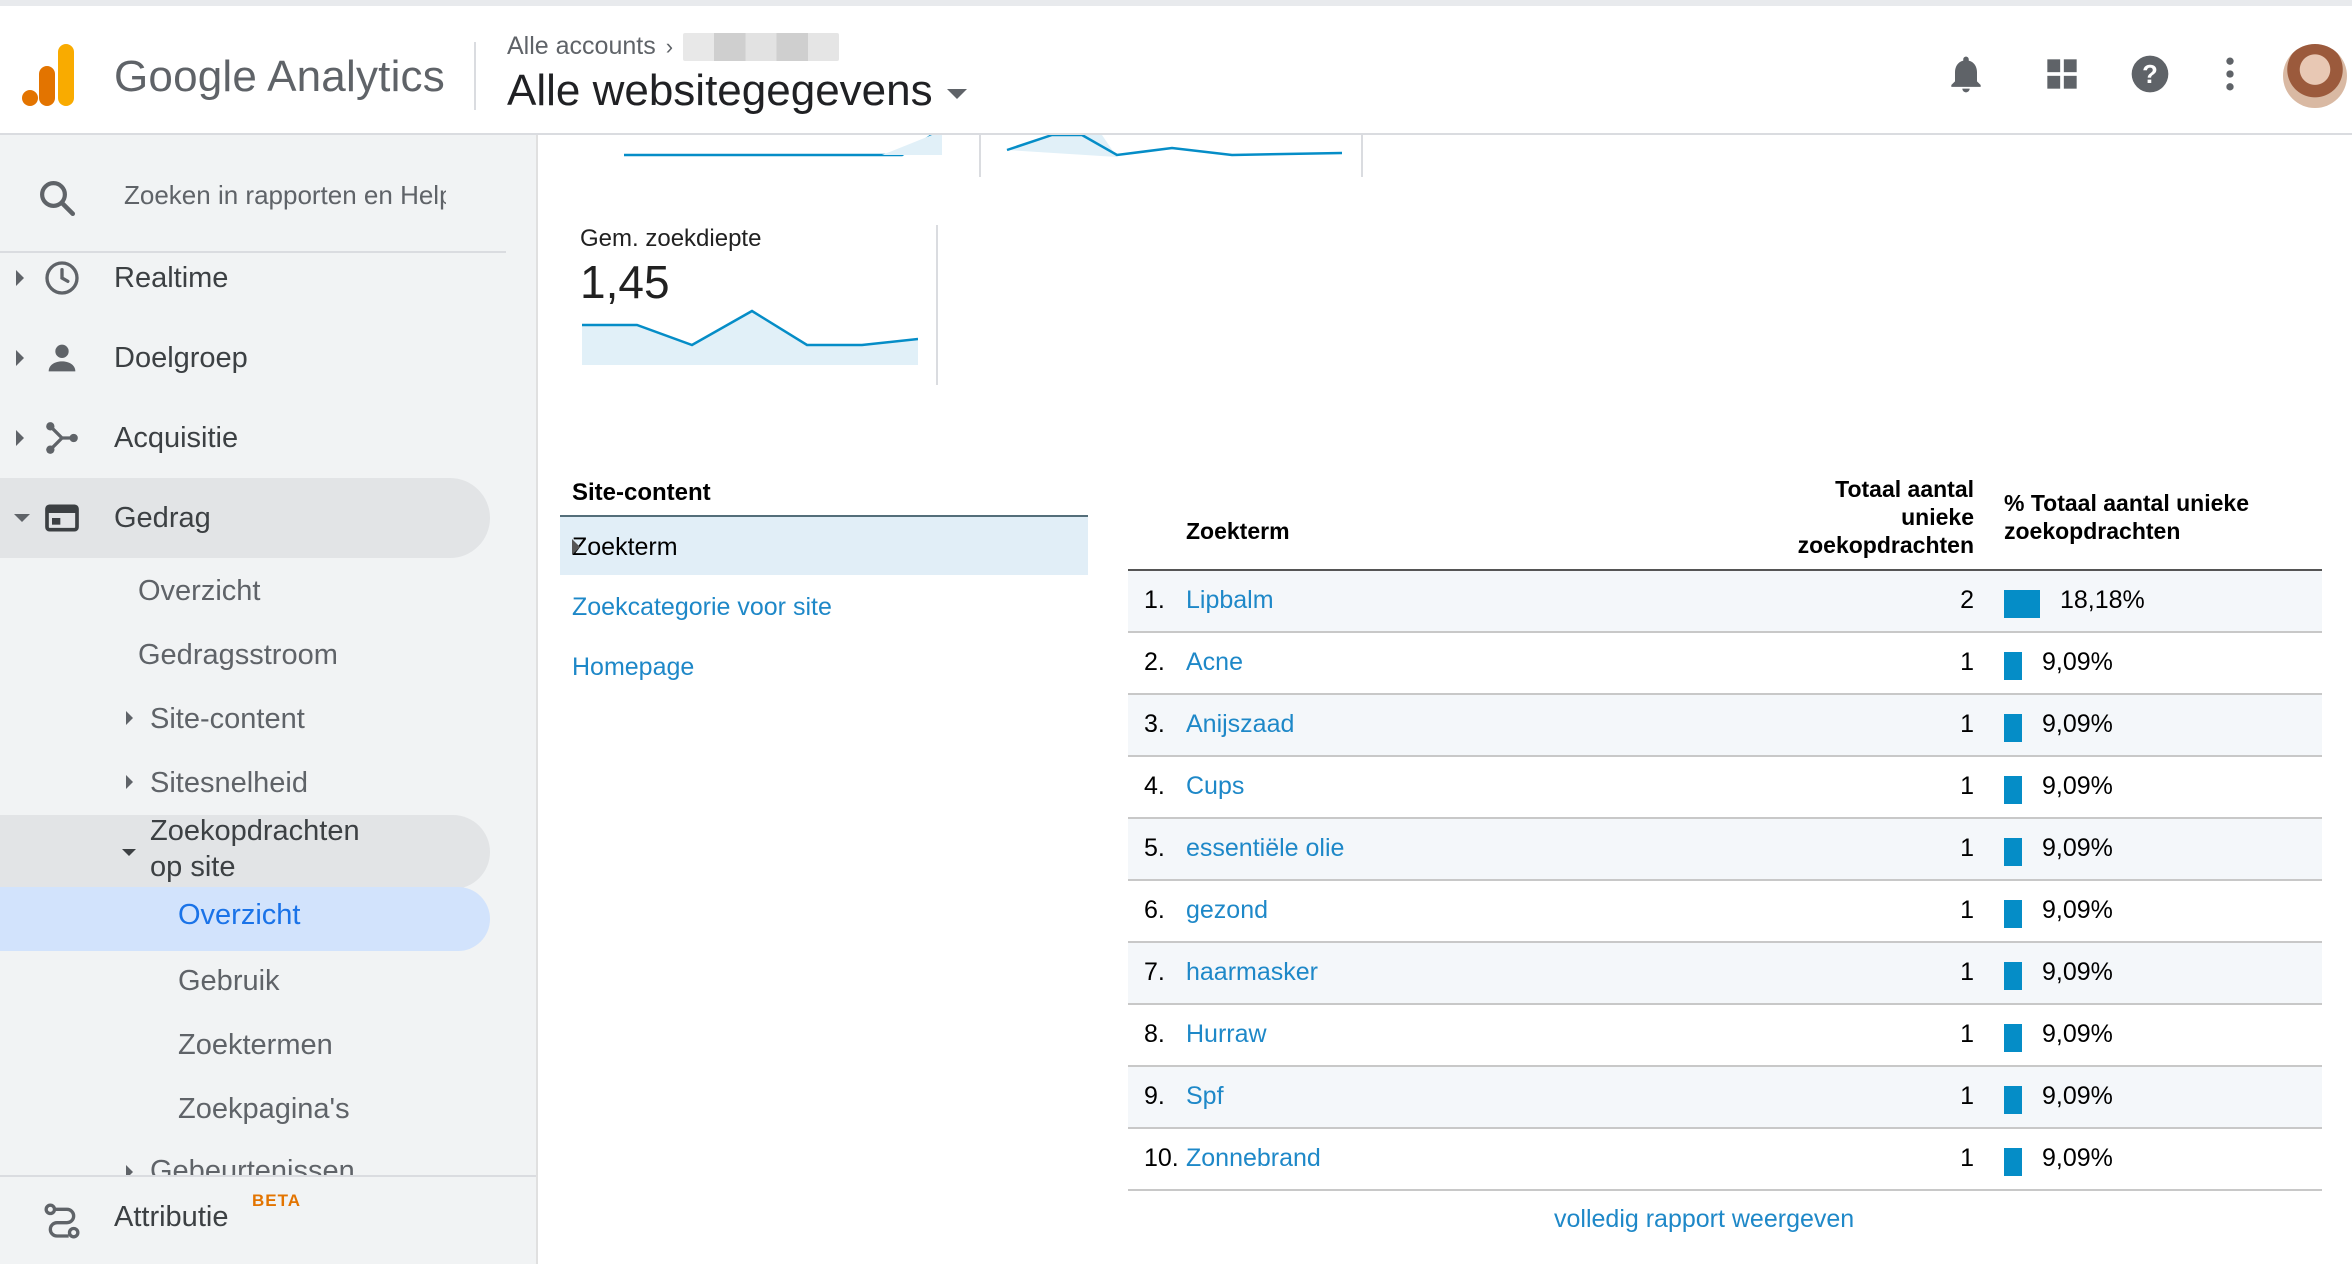 Image resolution: width=2352 pixels, height=1264 pixels. Describe the element at coordinates (1240, 724) in the screenshot. I see `search-term-link: Anijszaad` at that location.